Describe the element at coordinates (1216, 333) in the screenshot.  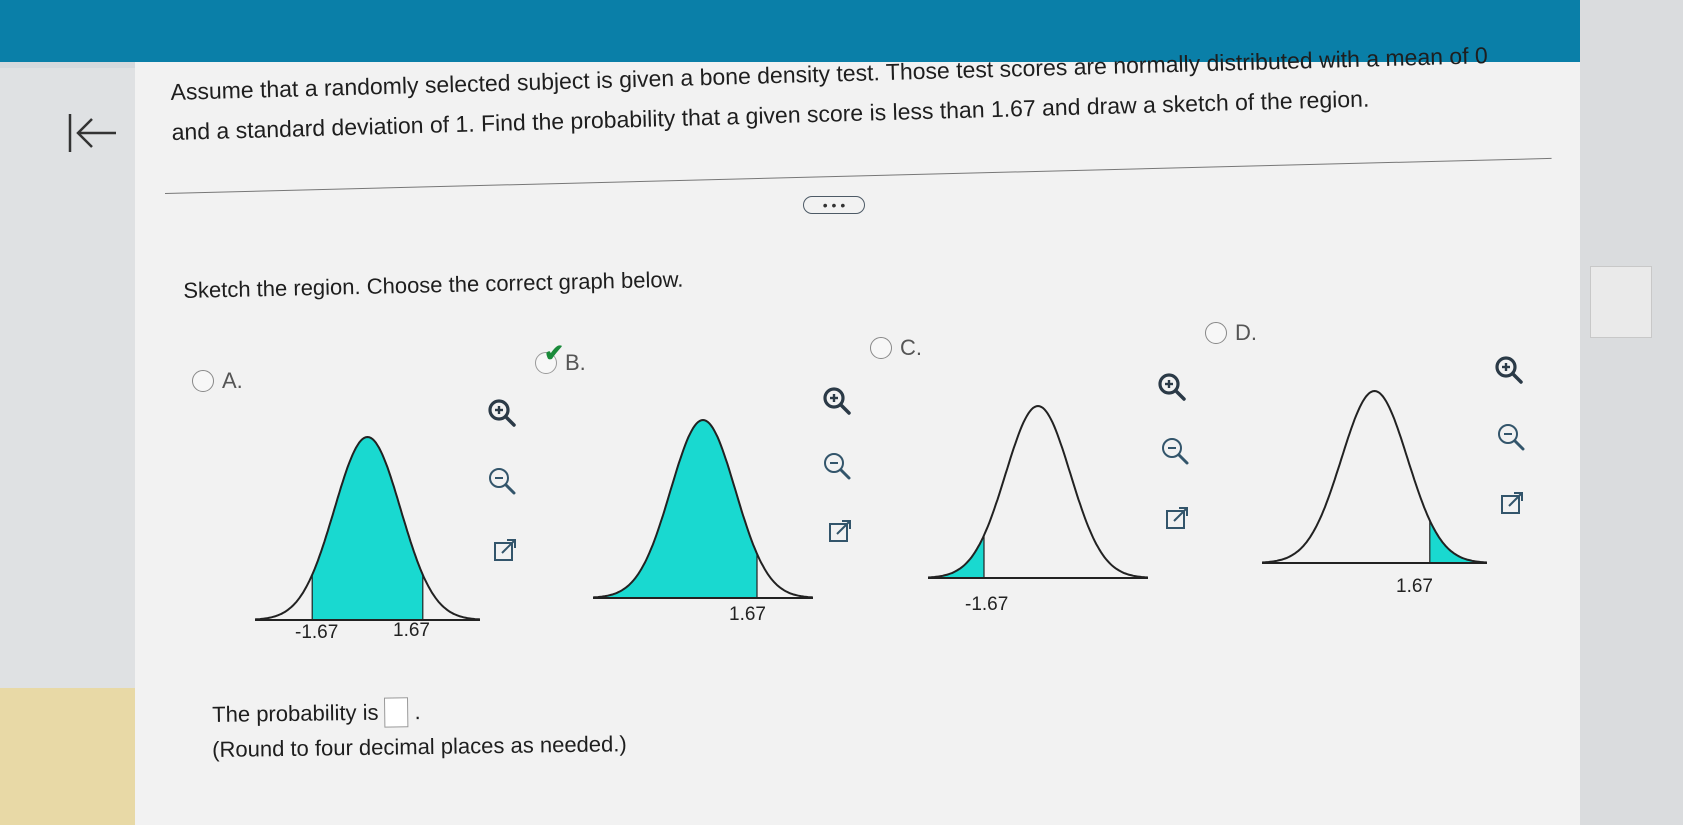
I see `radio-d` at that location.